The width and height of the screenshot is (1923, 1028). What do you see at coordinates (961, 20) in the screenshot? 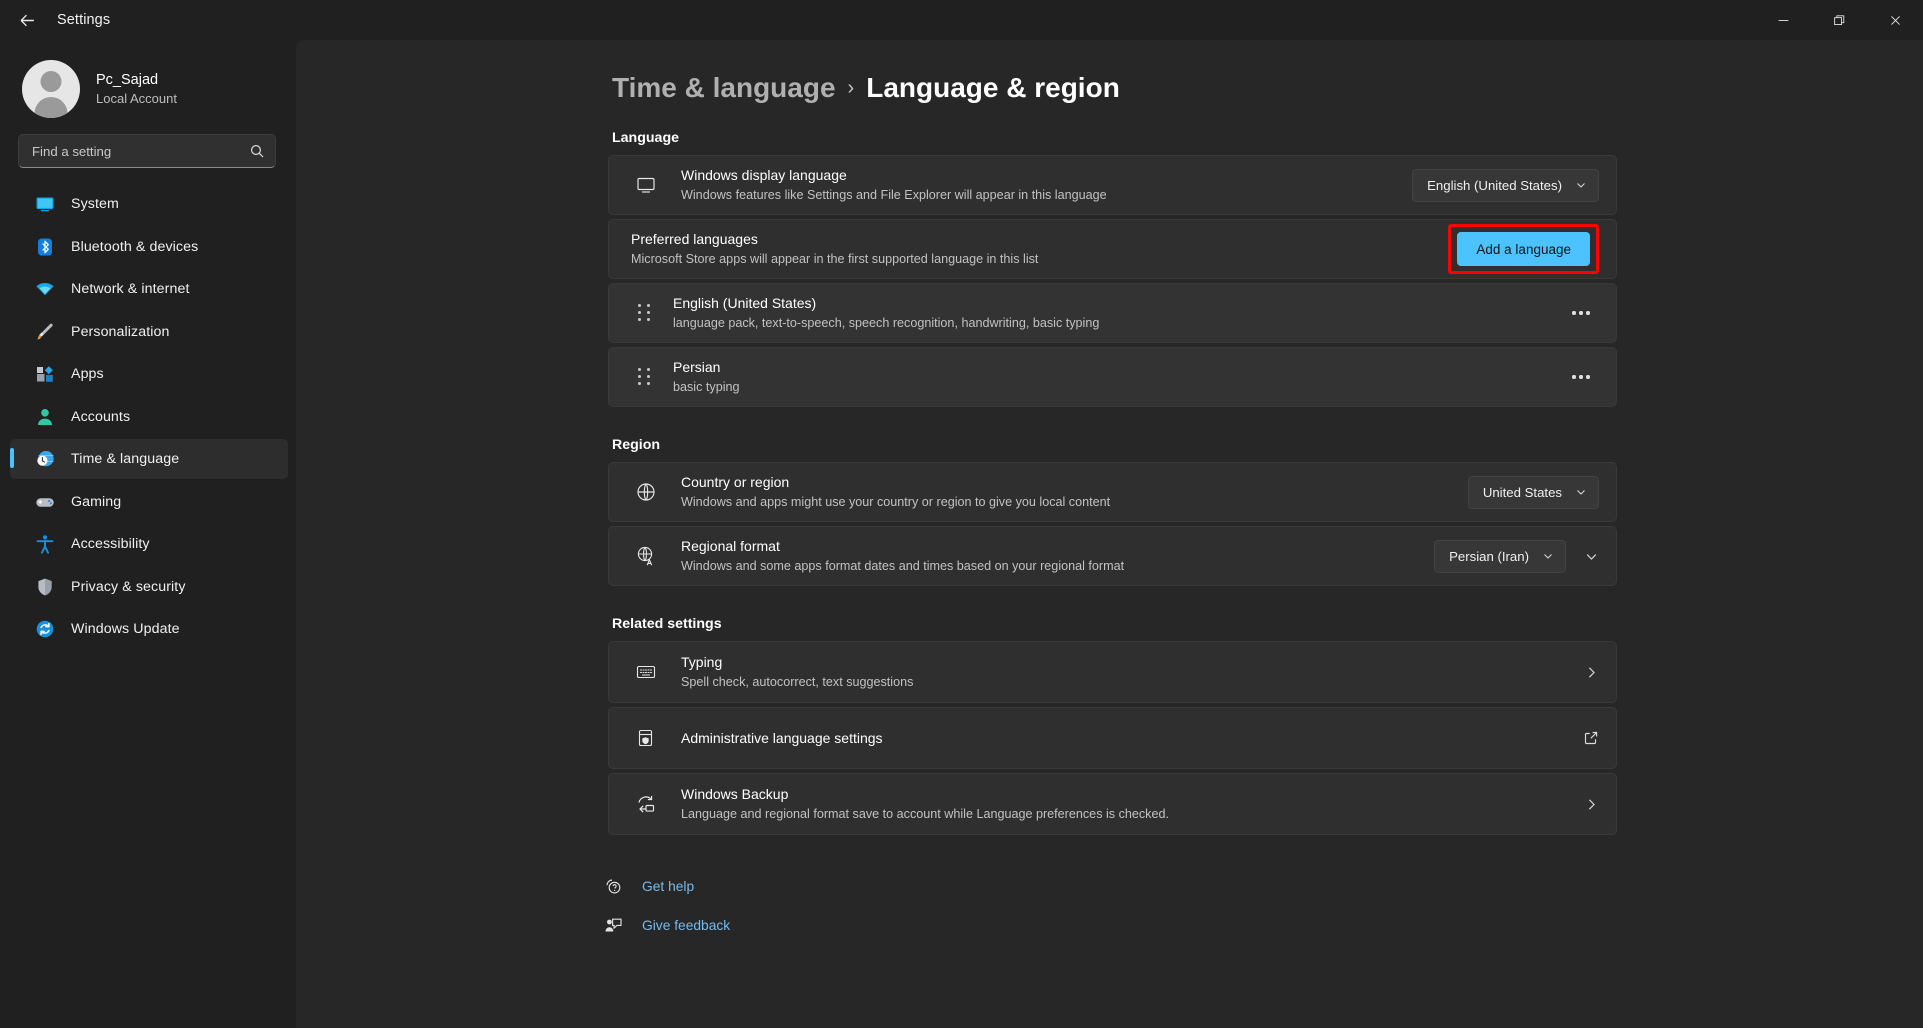
I see `title-bar: Settings` at bounding box center [961, 20].